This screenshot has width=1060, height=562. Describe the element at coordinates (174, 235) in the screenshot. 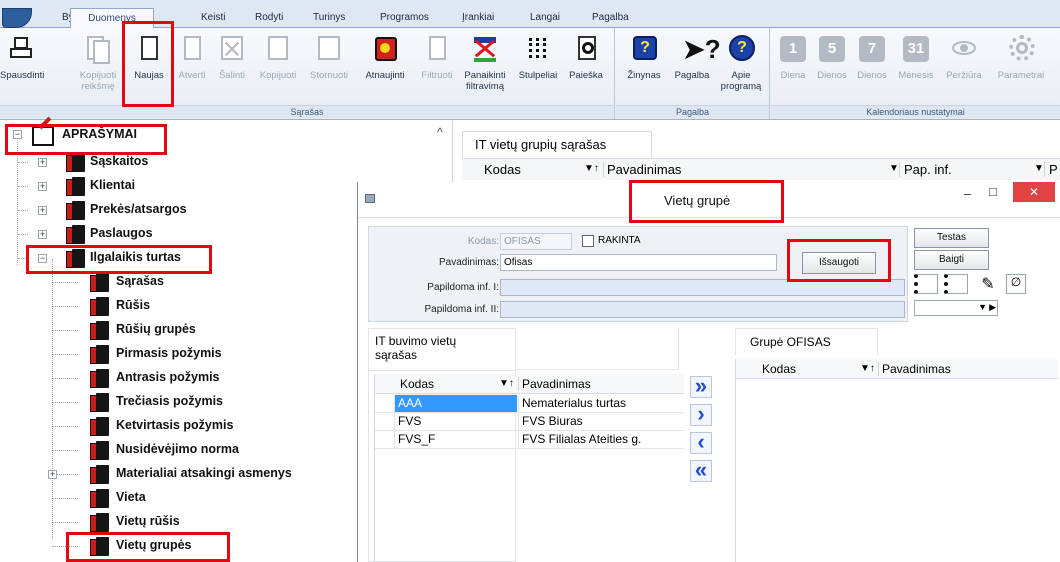

I see `tree-item: + Paslaugos` at that location.